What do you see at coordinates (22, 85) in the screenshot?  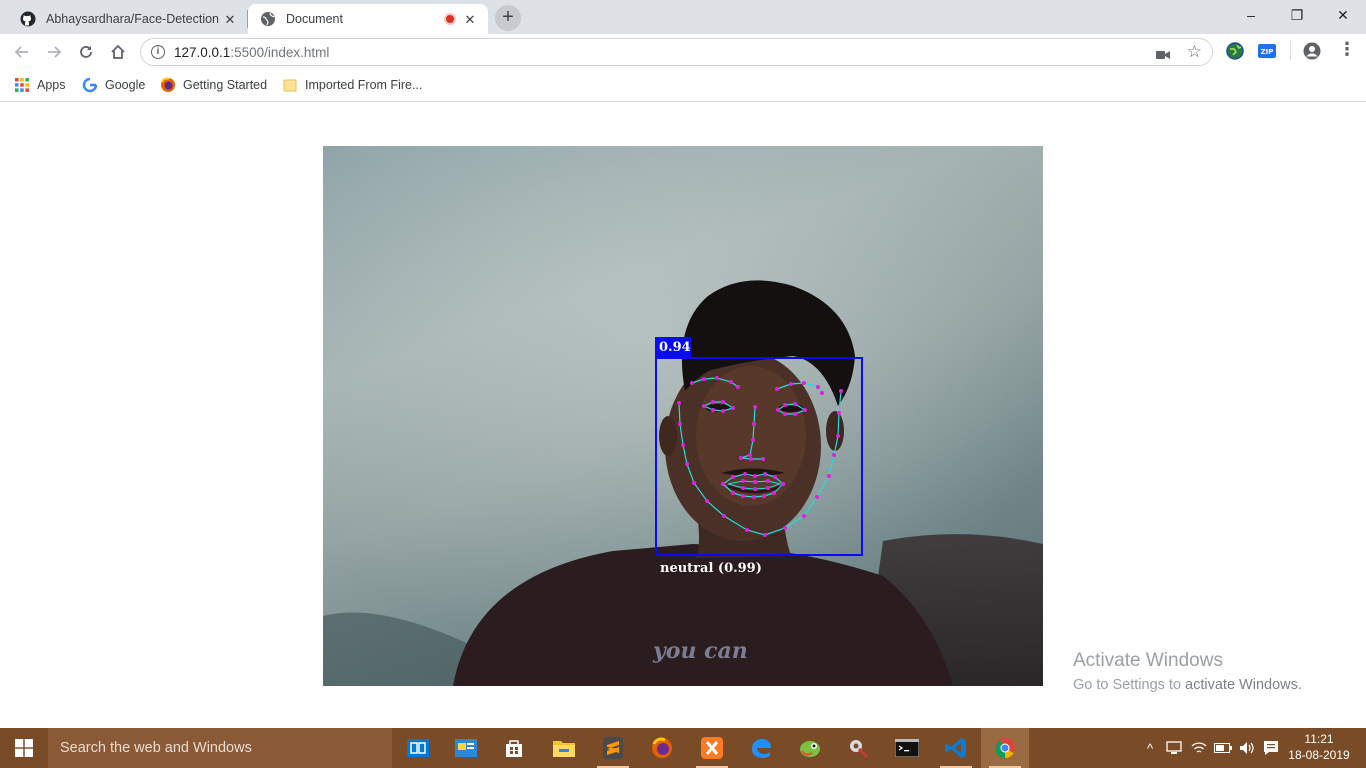 I see `apps-grid-icon` at bounding box center [22, 85].